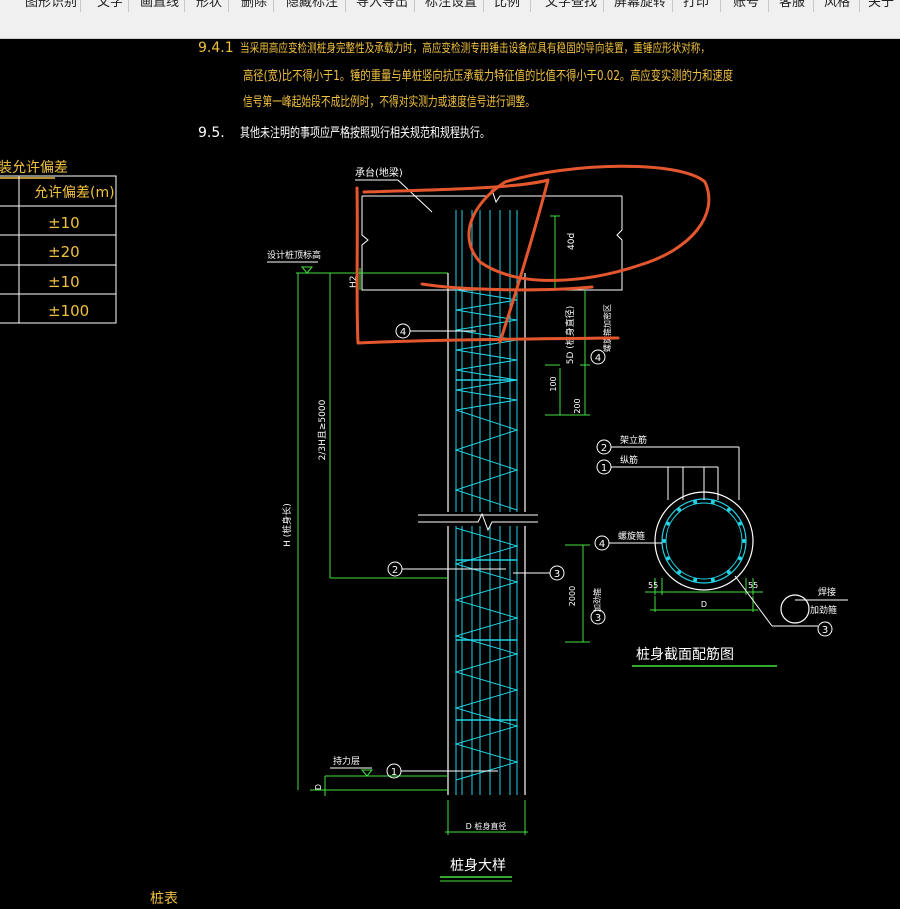 The image size is (900, 909). I want to click on annotation-ellipse, so click(565, 228).